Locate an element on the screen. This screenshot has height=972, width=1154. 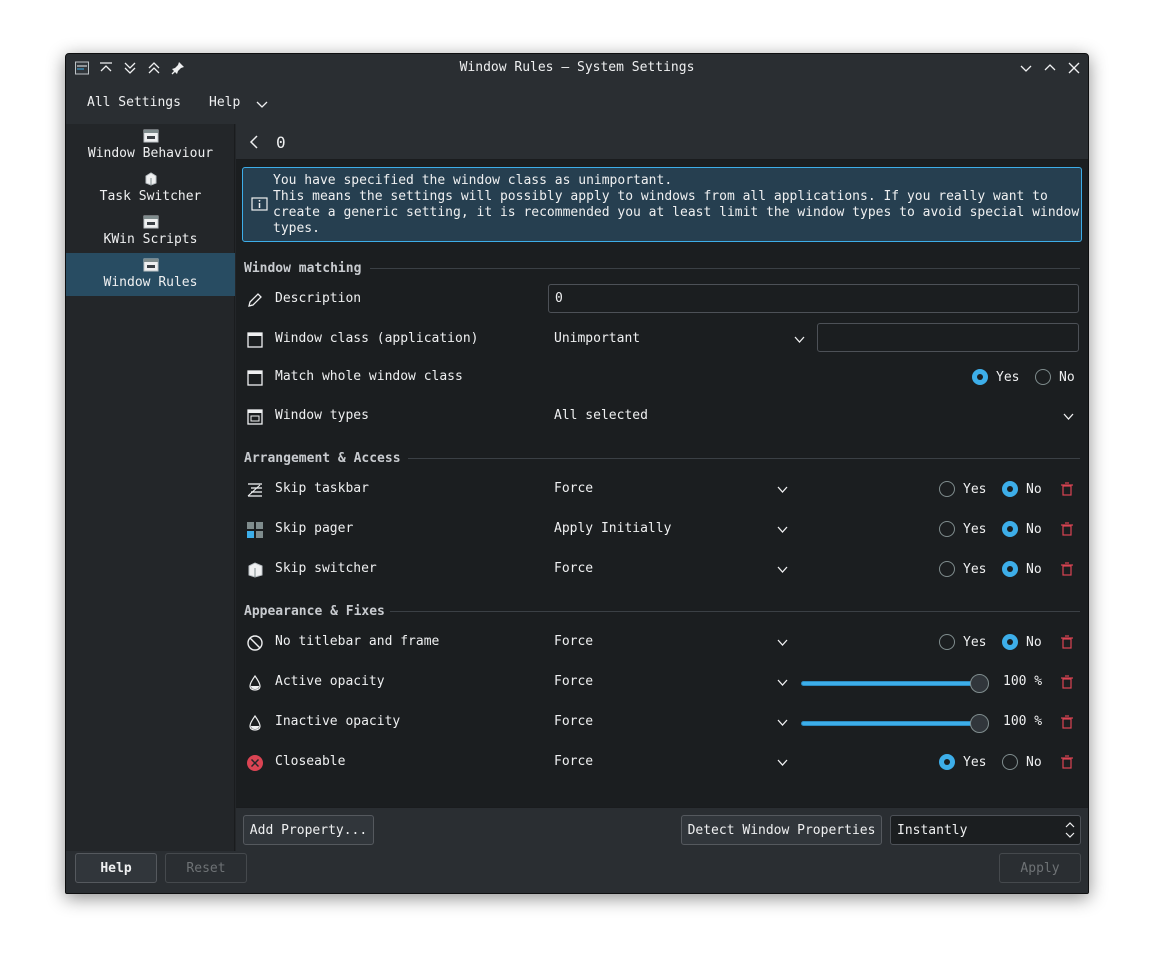
window-title: Window Rules — System Settings is located at coordinates (577, 67).